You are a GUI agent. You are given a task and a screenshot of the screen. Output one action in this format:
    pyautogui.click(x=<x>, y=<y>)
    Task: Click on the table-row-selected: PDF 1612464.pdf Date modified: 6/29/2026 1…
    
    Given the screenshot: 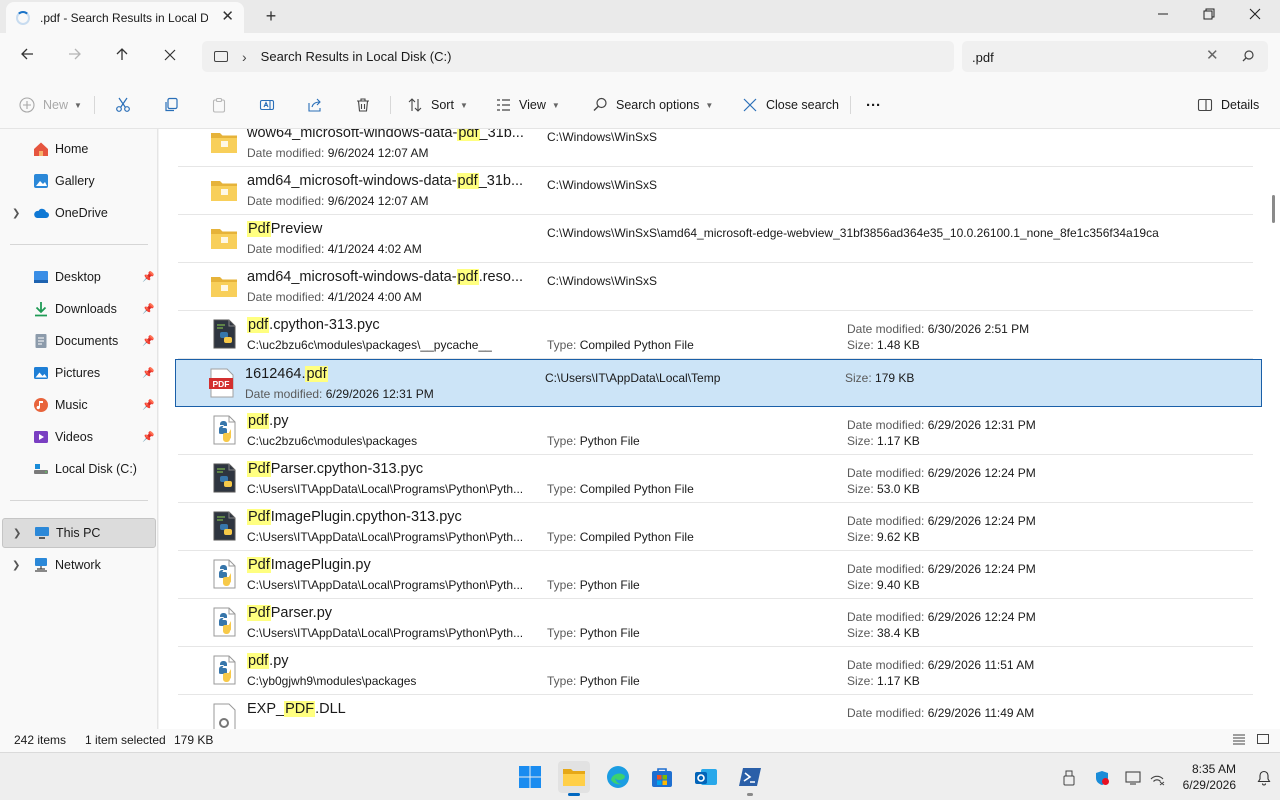 What is the action you would take?
    pyautogui.click(x=718, y=383)
    